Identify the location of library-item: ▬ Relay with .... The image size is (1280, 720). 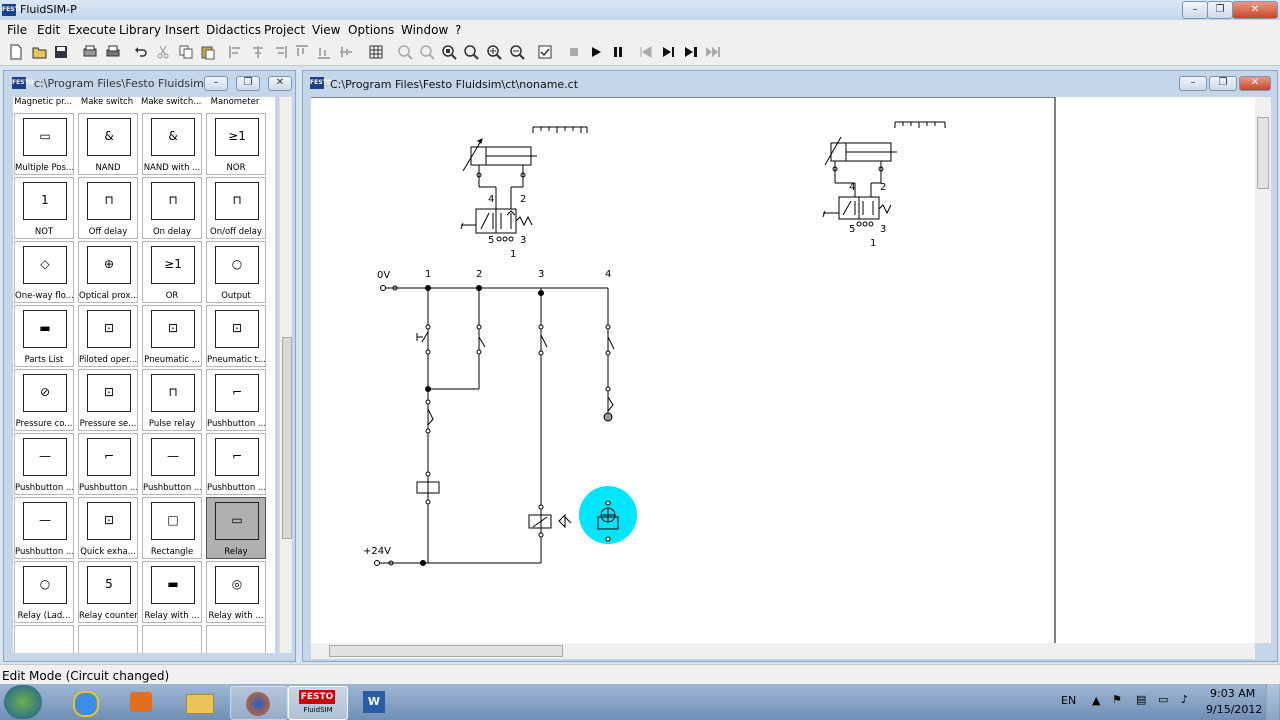
(172, 592).